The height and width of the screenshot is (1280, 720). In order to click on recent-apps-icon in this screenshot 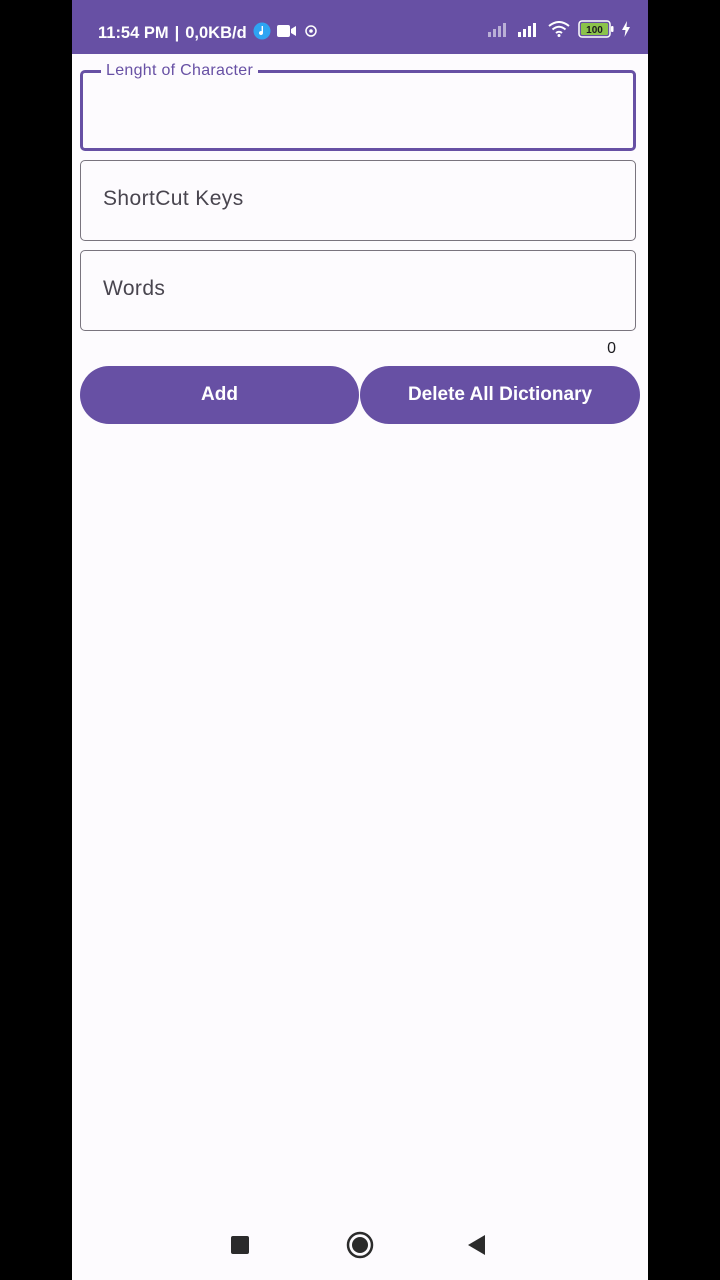, I will do `click(240, 1247)`.